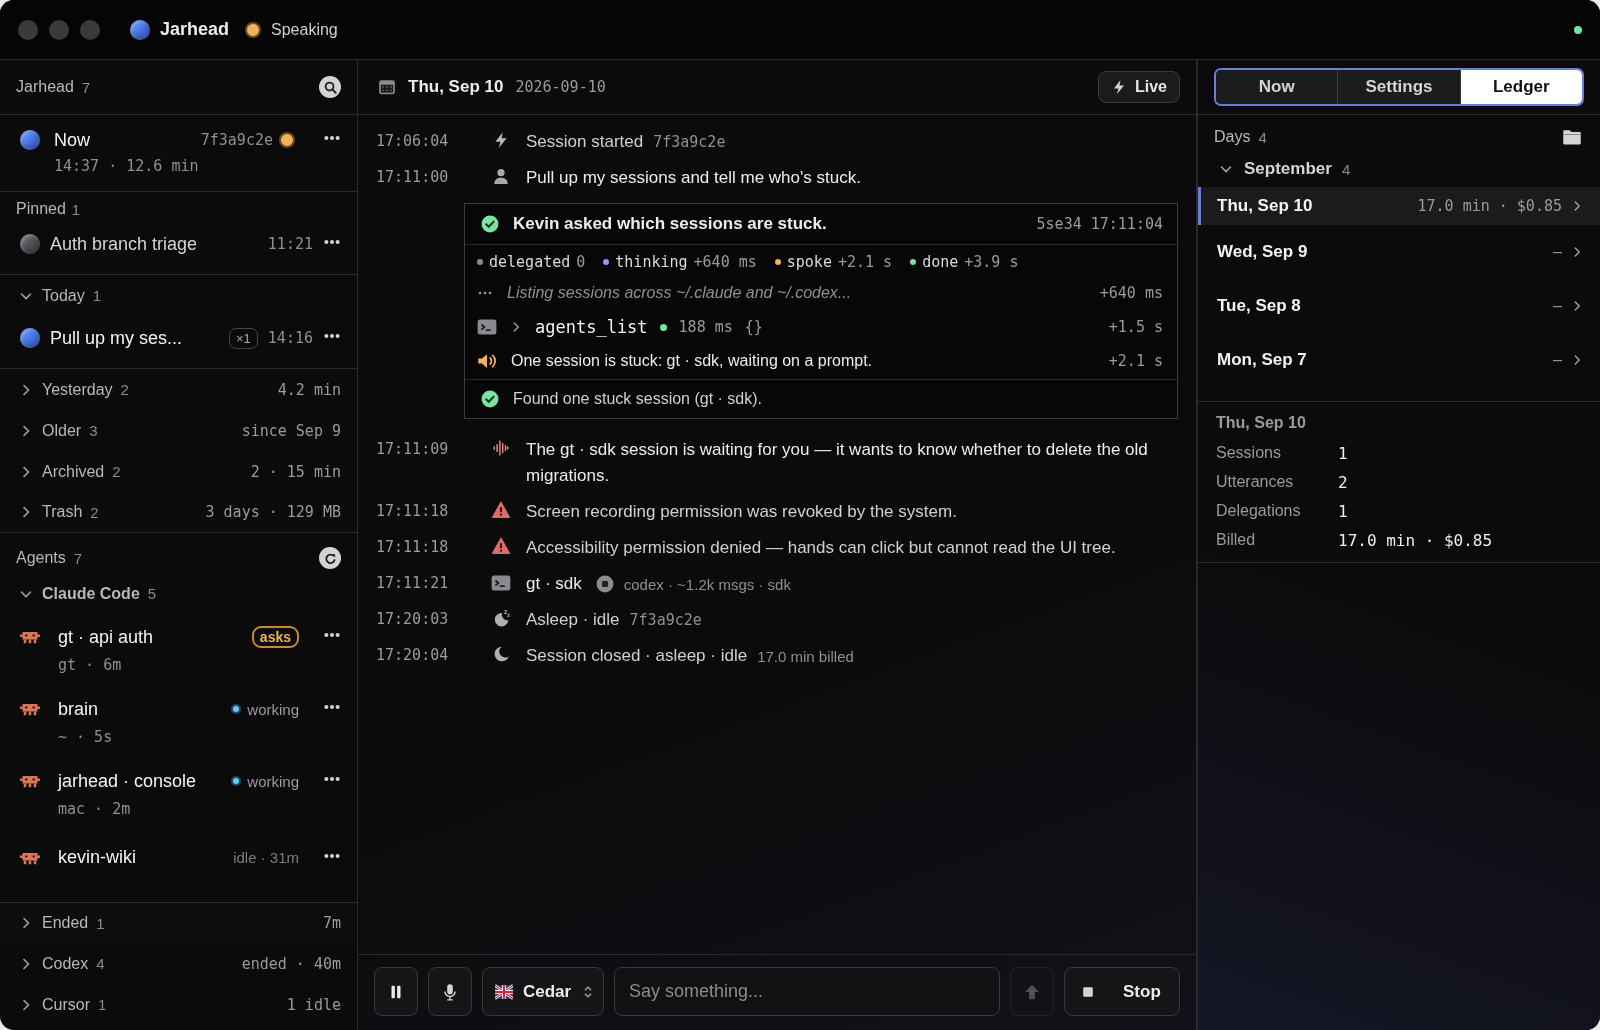 The height and width of the screenshot is (1030, 1600). What do you see at coordinates (178, 153) in the screenshot?
I see `current-session: Now 7f3a9c2e 14:37 · 12.6 min` at bounding box center [178, 153].